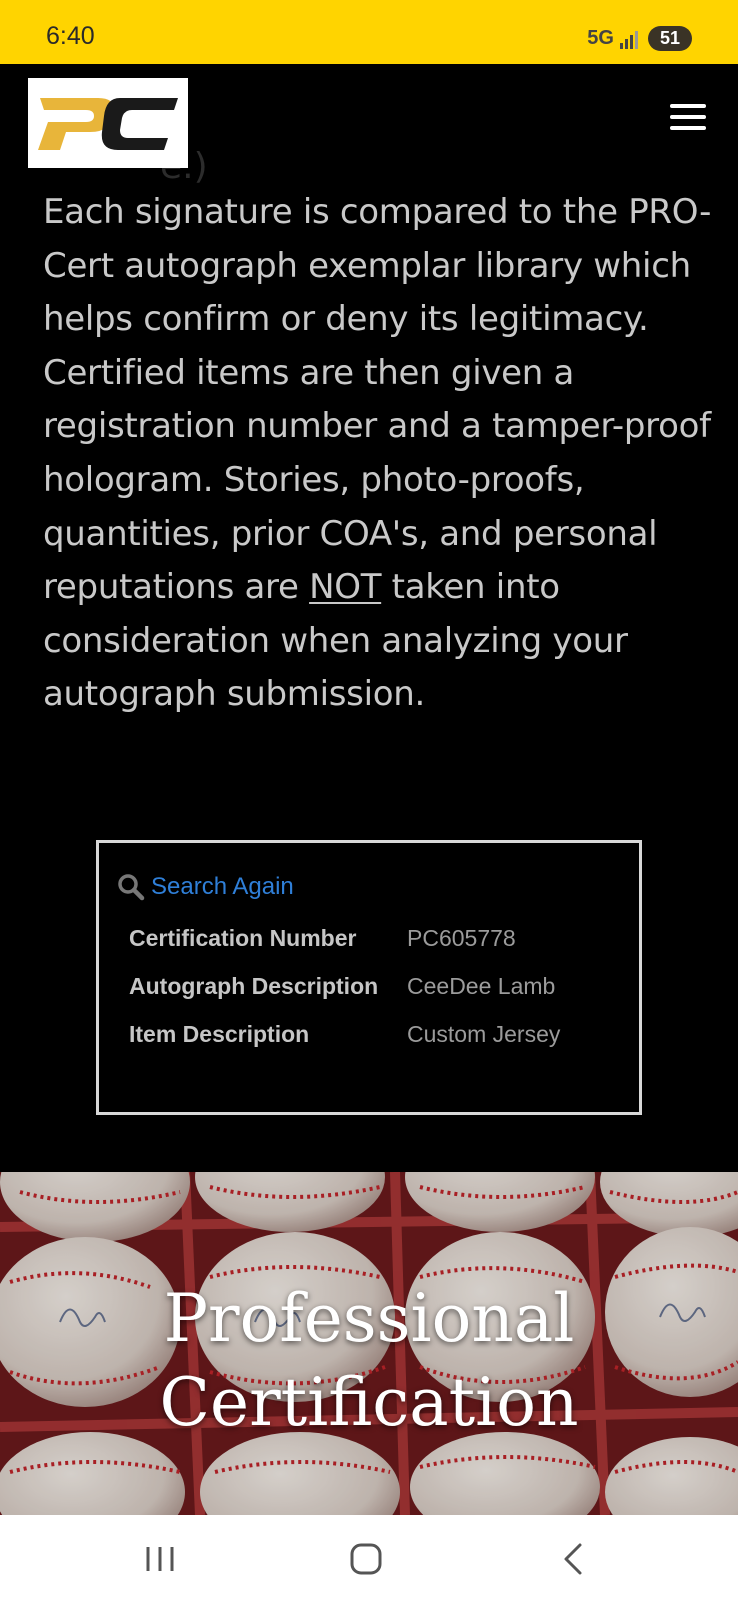 This screenshot has width=738, height=1600. What do you see at coordinates (481, 986) in the screenshot?
I see `cert-value: CeeDee Lamb` at bounding box center [481, 986].